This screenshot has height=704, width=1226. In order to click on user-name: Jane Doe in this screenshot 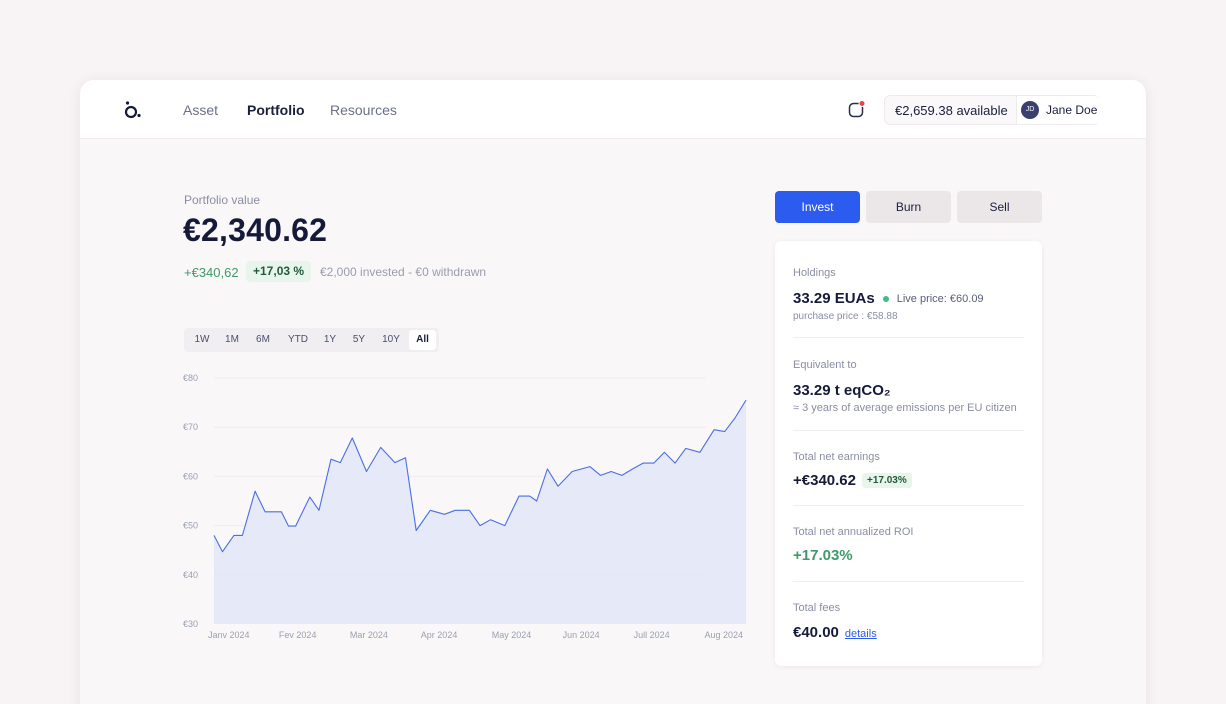, I will do `click(1072, 110)`.